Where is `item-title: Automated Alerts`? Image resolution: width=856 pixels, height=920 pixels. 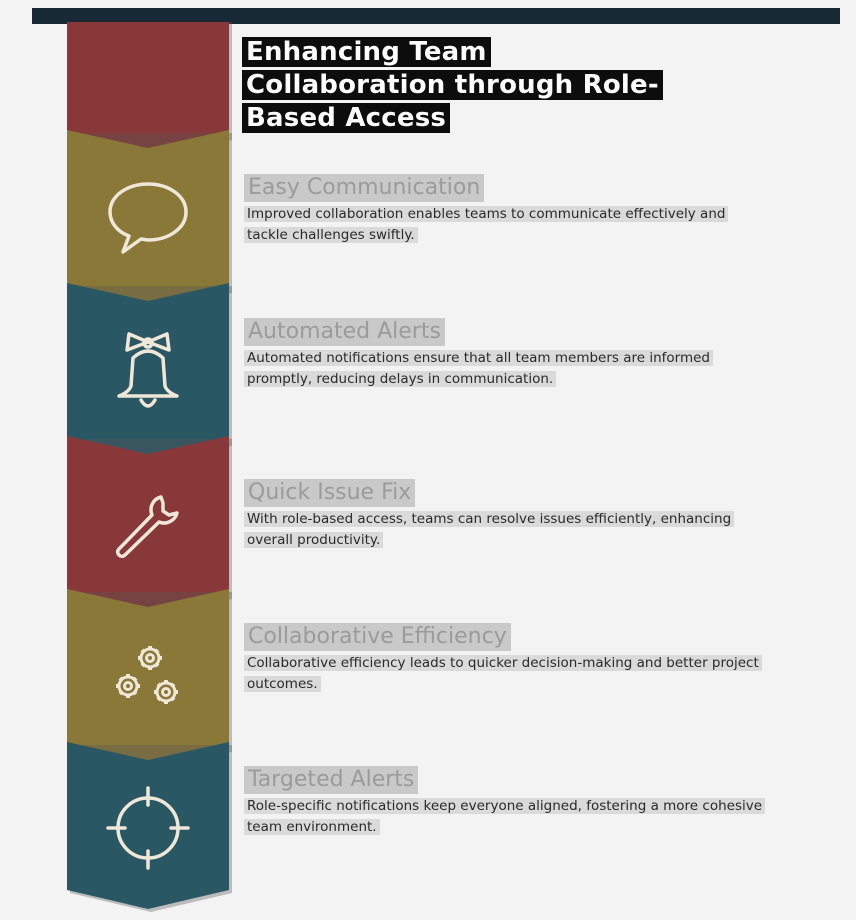
item-title: Automated Alerts is located at coordinates (344, 332).